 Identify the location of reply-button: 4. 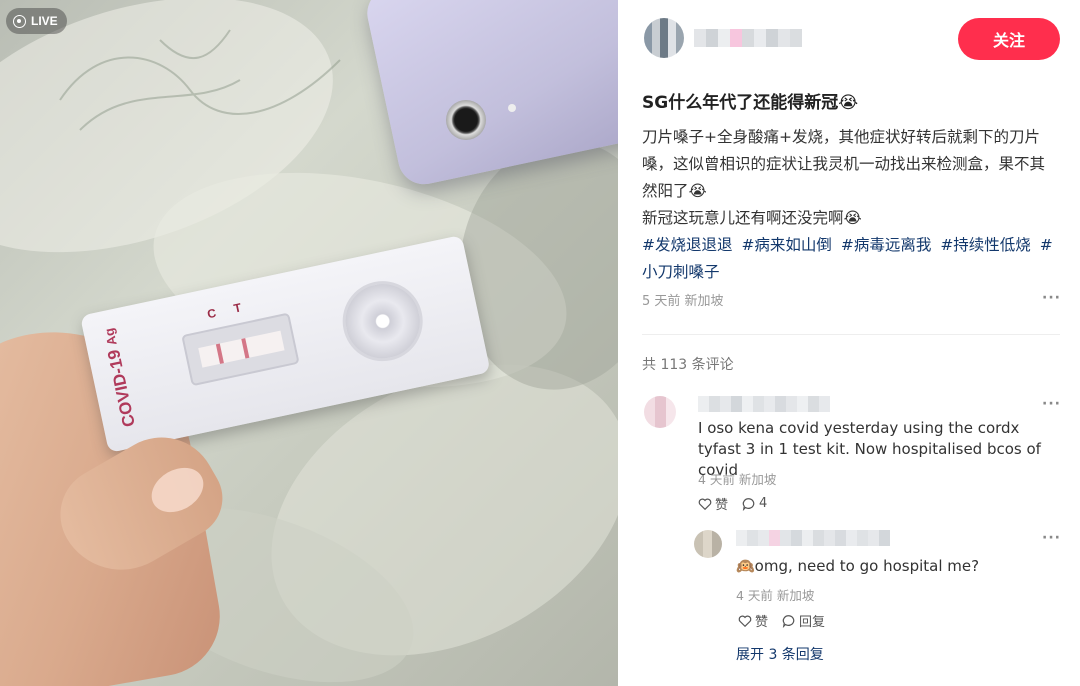
(754, 503).